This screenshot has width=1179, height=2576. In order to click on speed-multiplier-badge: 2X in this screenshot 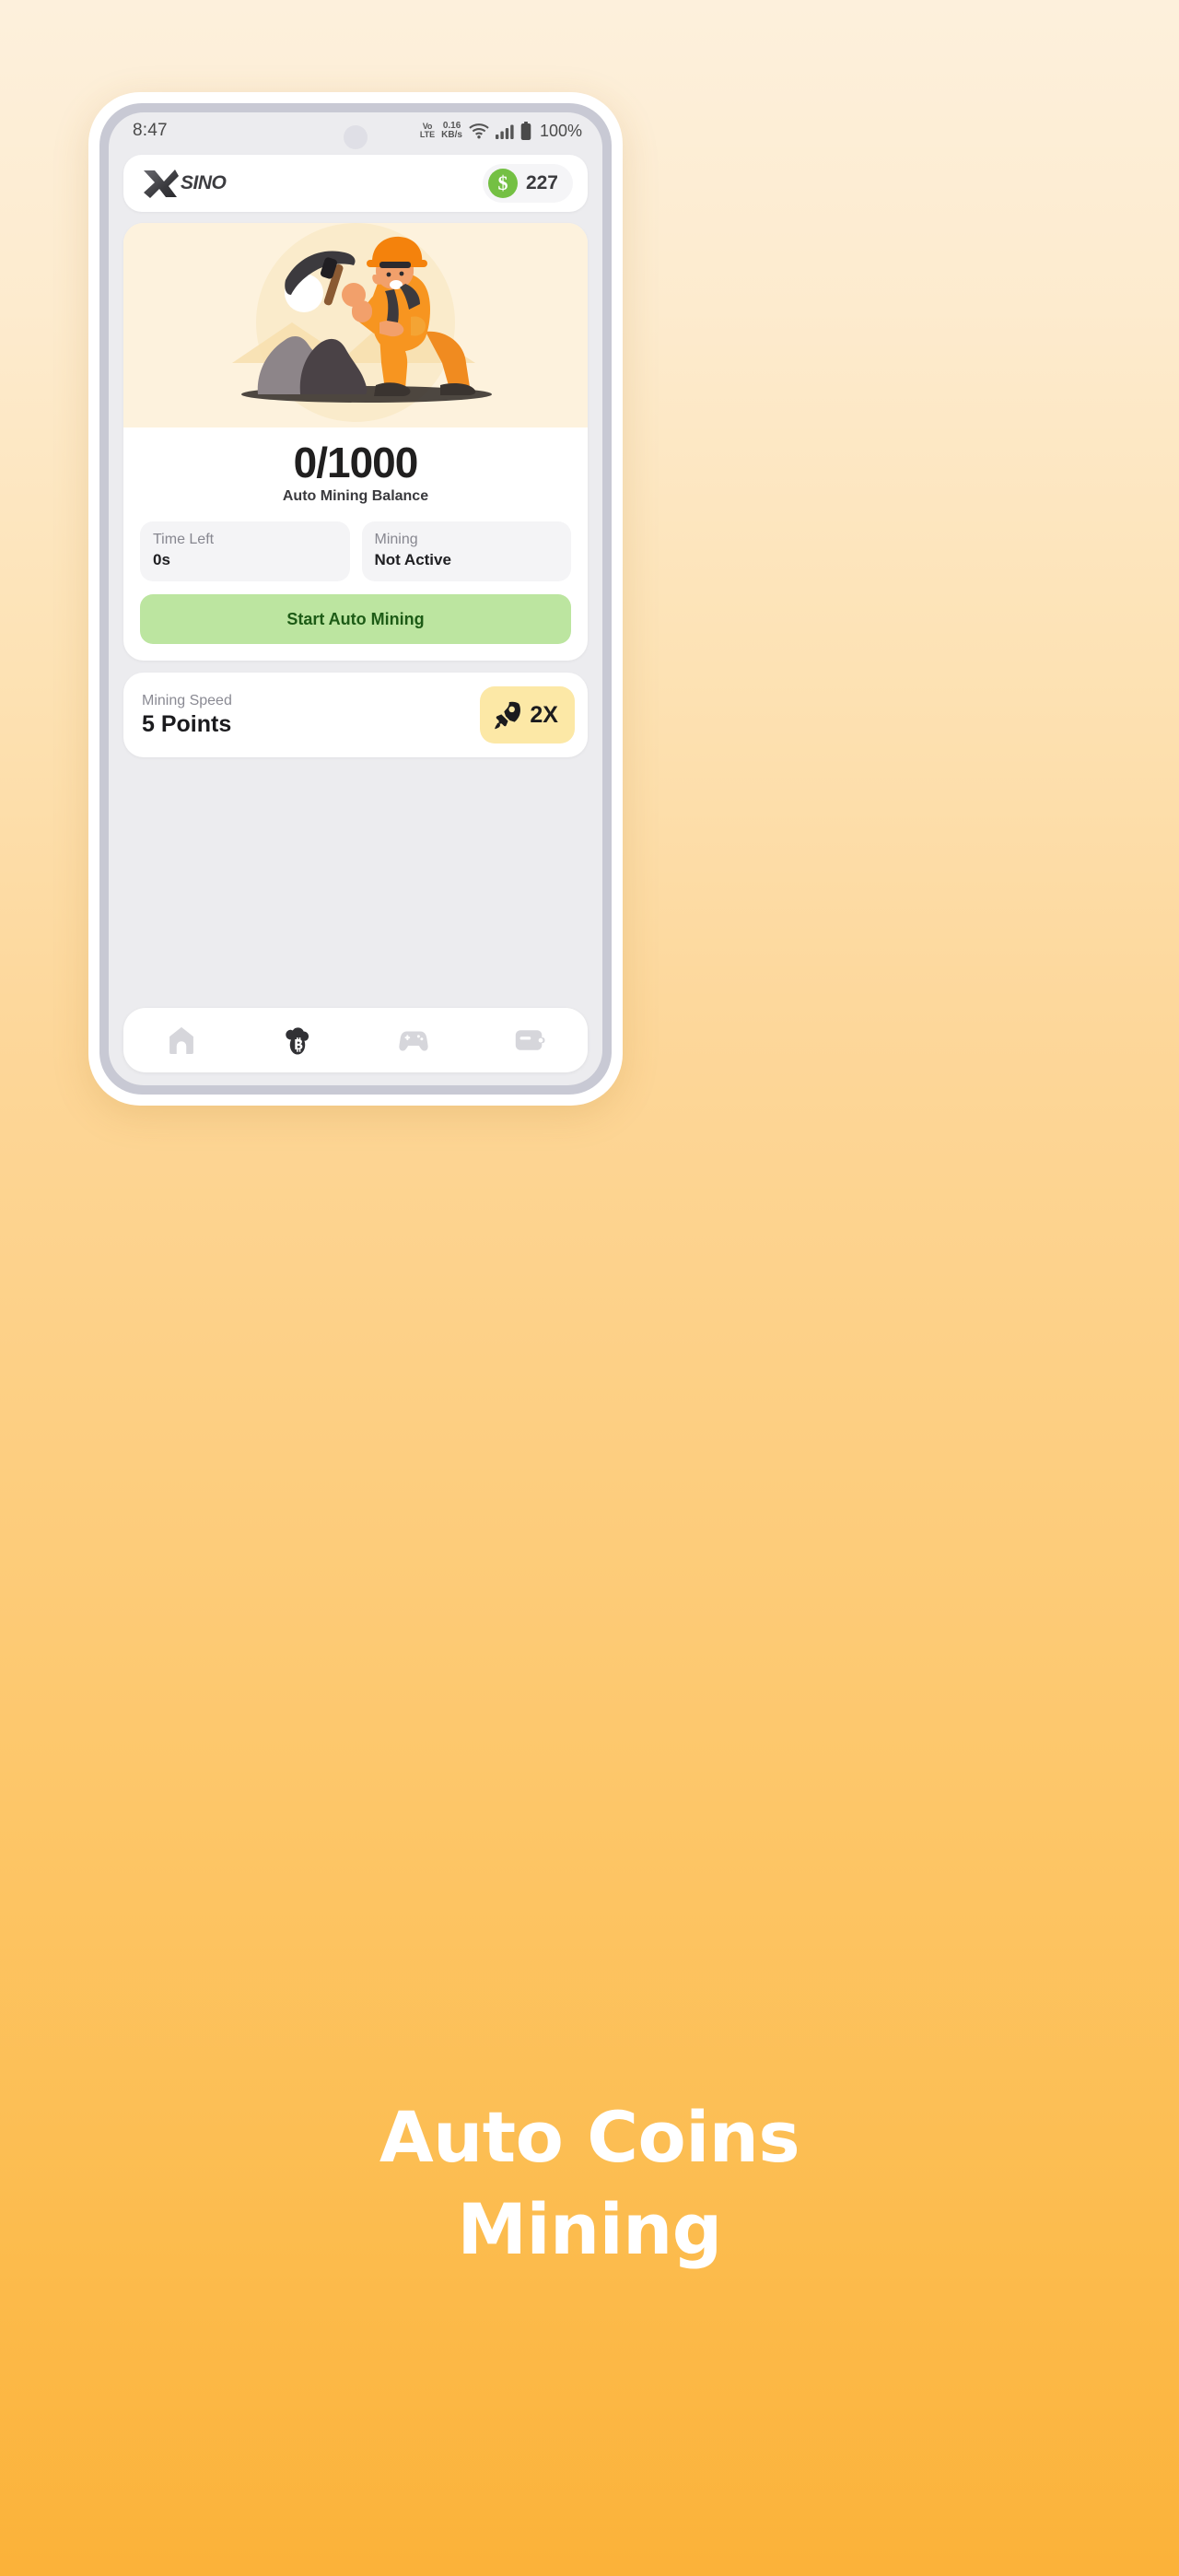, I will do `click(527, 715)`.